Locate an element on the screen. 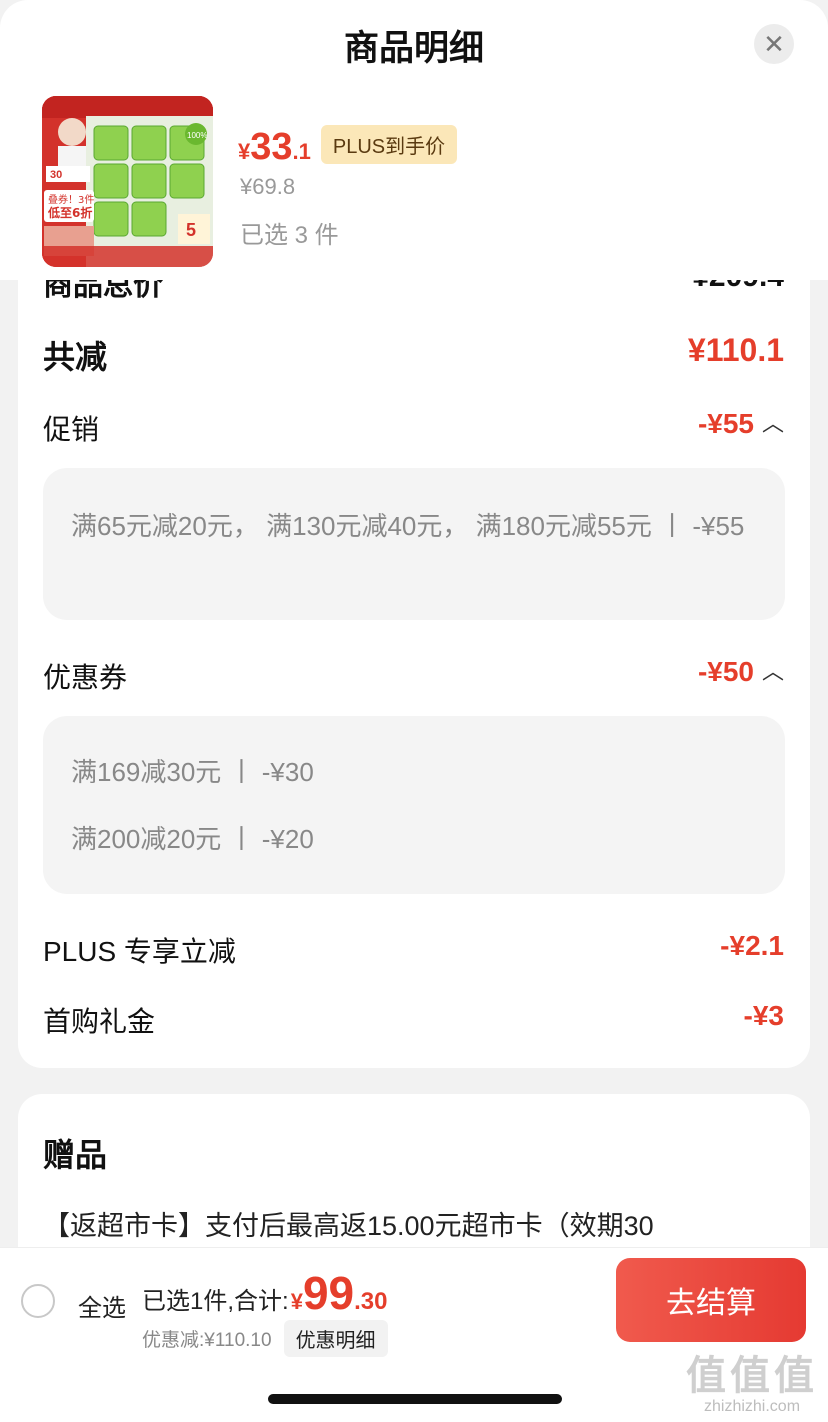  first-gift-label: 首购礼金 is located at coordinates (99, 1021).